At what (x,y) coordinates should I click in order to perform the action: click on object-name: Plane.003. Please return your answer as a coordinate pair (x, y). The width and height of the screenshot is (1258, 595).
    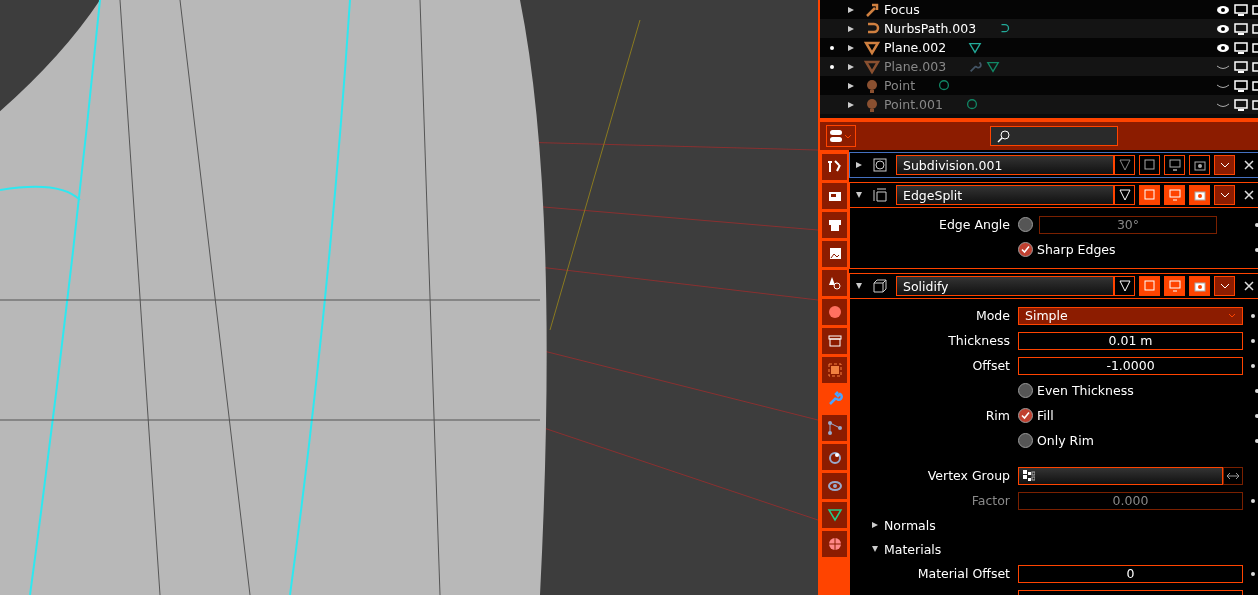
    Looking at the image, I should click on (915, 66).